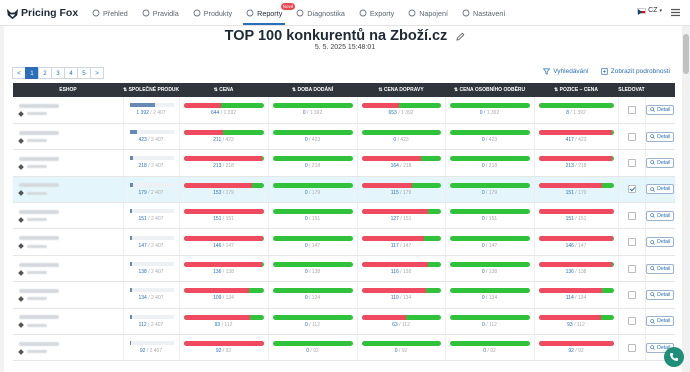  What do you see at coordinates (97, 73) in the screenshot?
I see `pager-next-button: >` at bounding box center [97, 73].